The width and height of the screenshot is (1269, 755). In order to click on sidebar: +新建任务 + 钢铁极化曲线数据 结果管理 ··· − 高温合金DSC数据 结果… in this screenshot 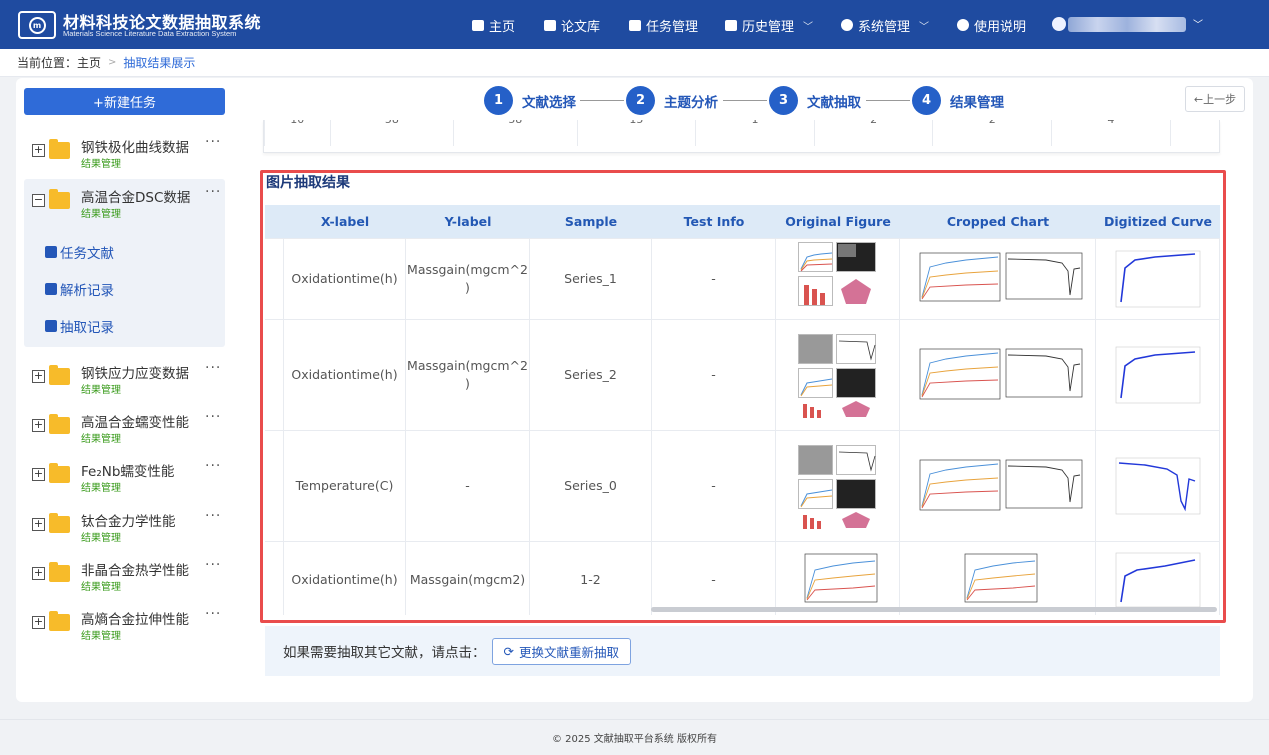, I will do `click(125, 390)`.